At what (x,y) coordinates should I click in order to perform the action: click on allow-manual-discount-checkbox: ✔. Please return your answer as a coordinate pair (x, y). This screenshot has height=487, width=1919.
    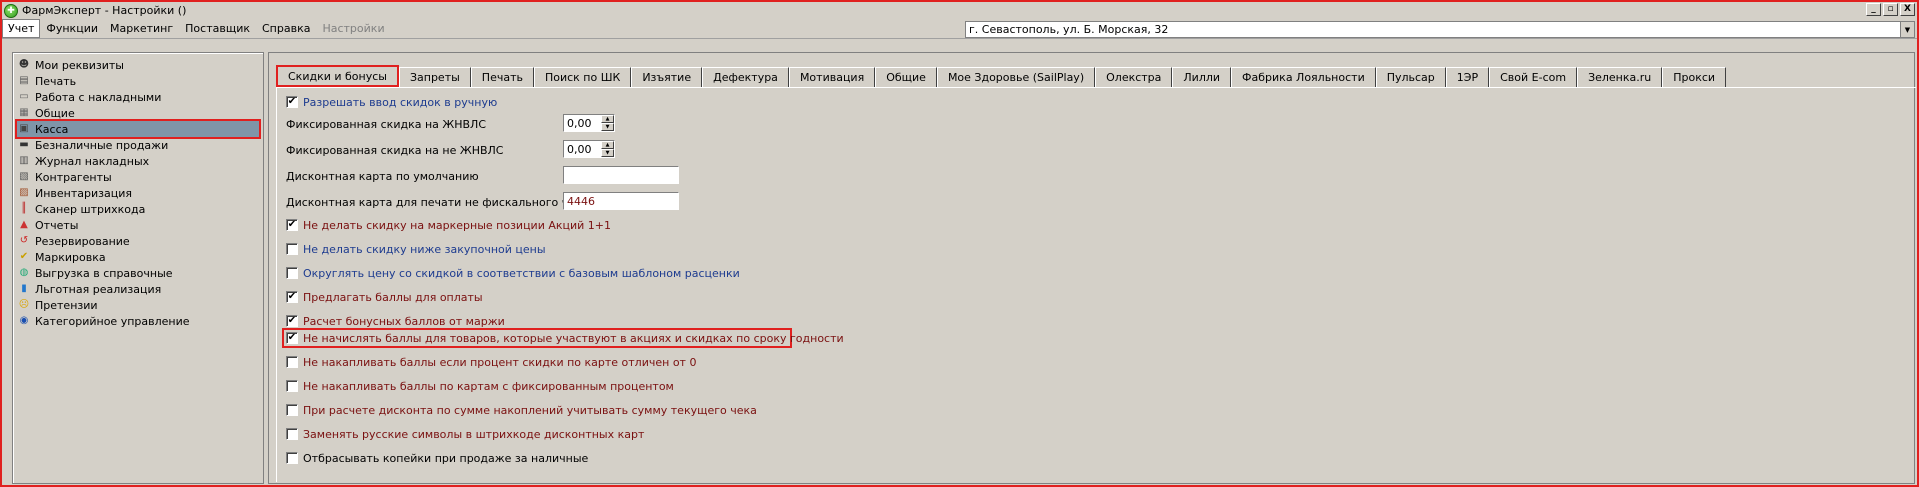
    Looking at the image, I should click on (292, 102).